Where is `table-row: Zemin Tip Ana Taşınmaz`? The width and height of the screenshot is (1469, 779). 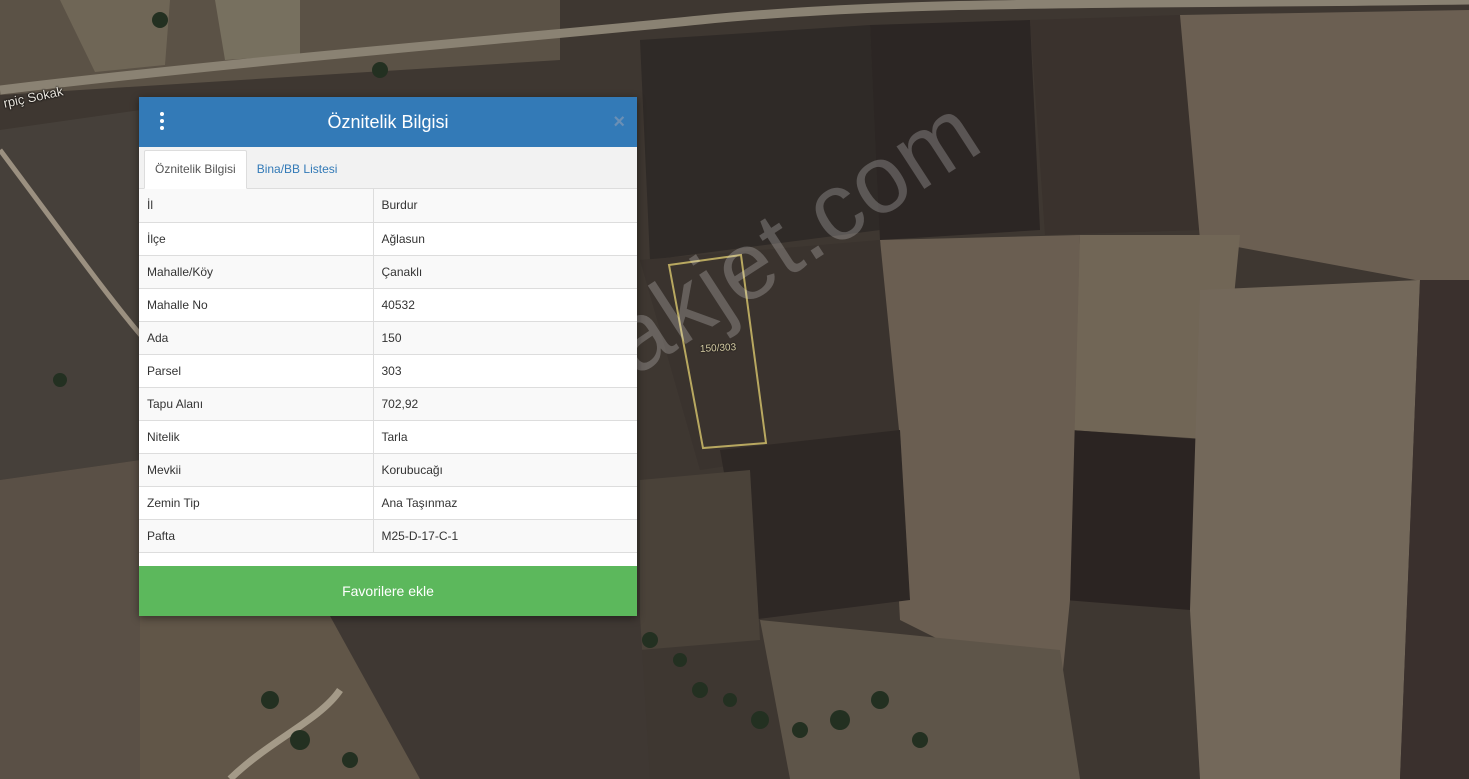
table-row: Zemin Tip Ana Taşınmaz is located at coordinates (388, 503).